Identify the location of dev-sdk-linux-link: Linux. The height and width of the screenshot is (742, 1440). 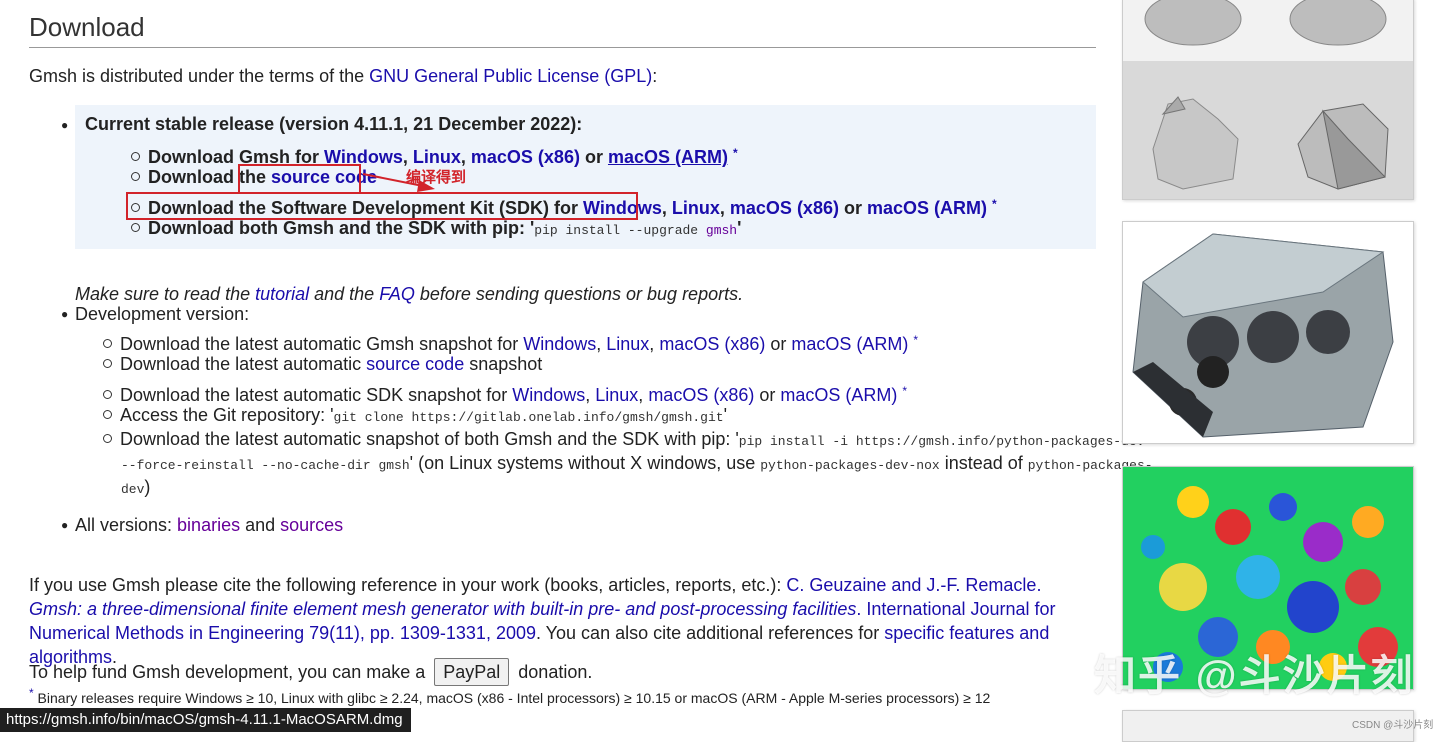
(616, 395).